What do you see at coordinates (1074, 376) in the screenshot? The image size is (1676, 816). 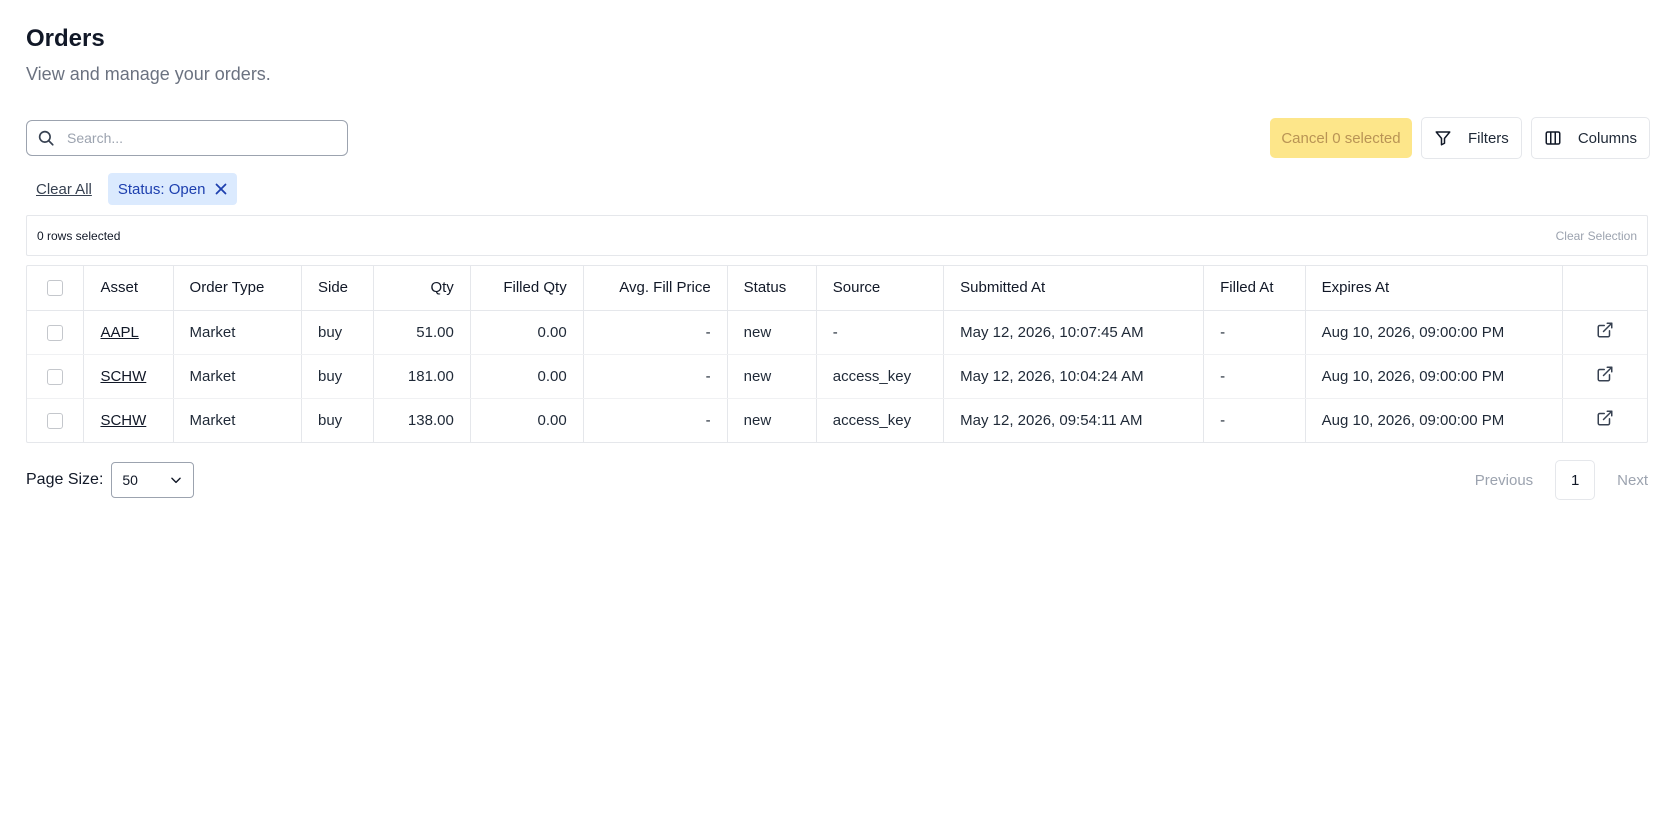 I see `submitted-at-cell: May 12, 2026, 10:04:24 AM` at bounding box center [1074, 376].